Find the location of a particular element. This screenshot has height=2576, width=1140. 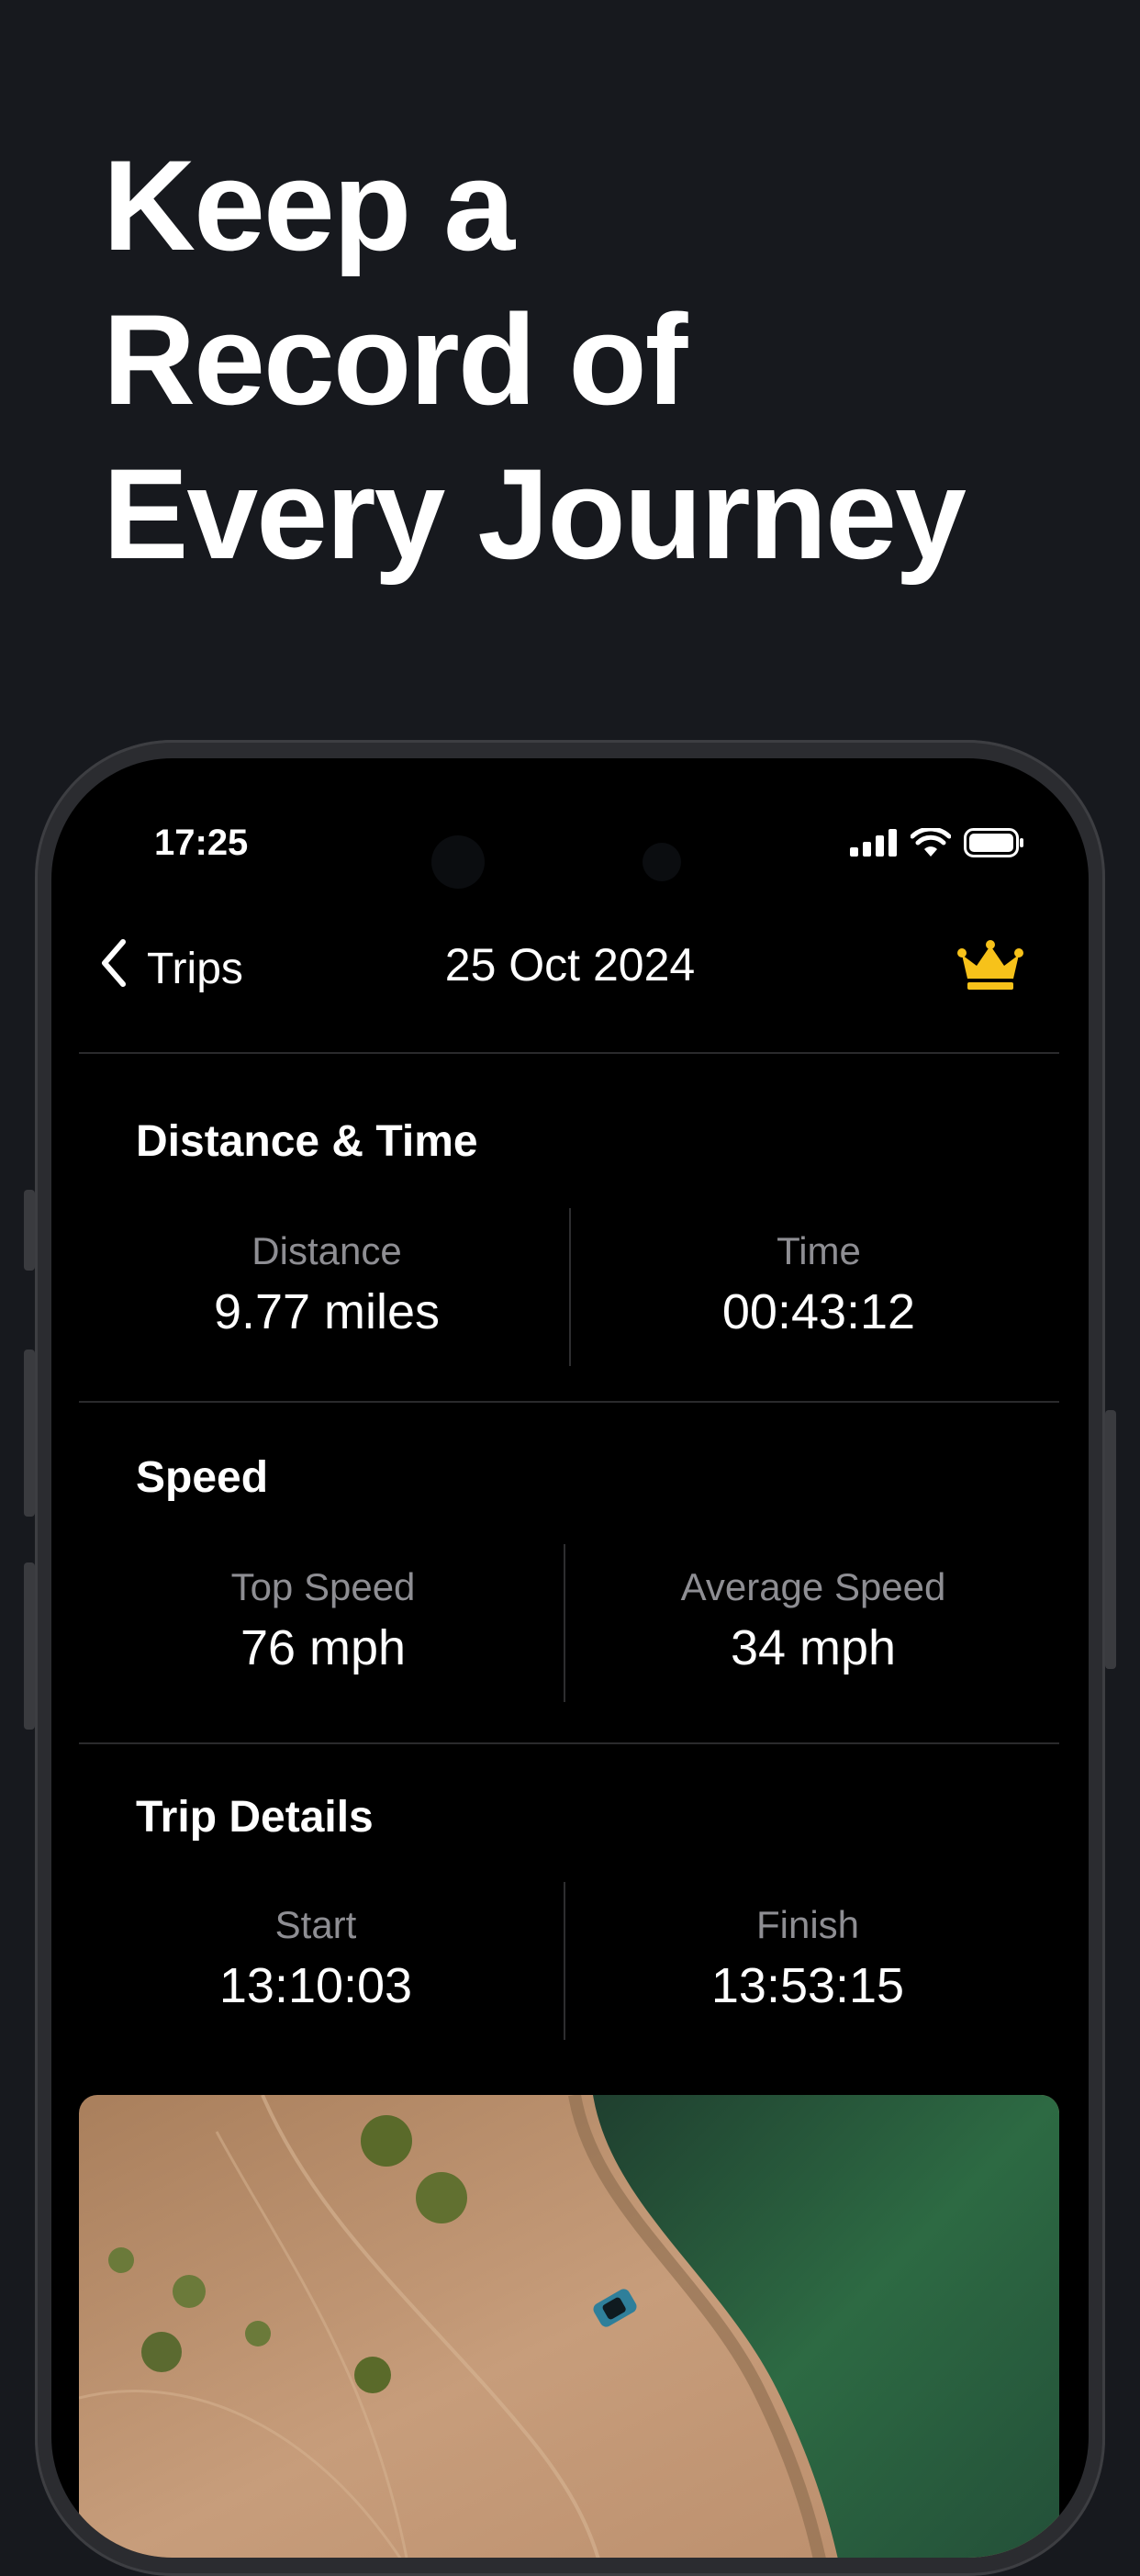

stat-finish: Finish 13:53:15 is located at coordinates (807, 1960).